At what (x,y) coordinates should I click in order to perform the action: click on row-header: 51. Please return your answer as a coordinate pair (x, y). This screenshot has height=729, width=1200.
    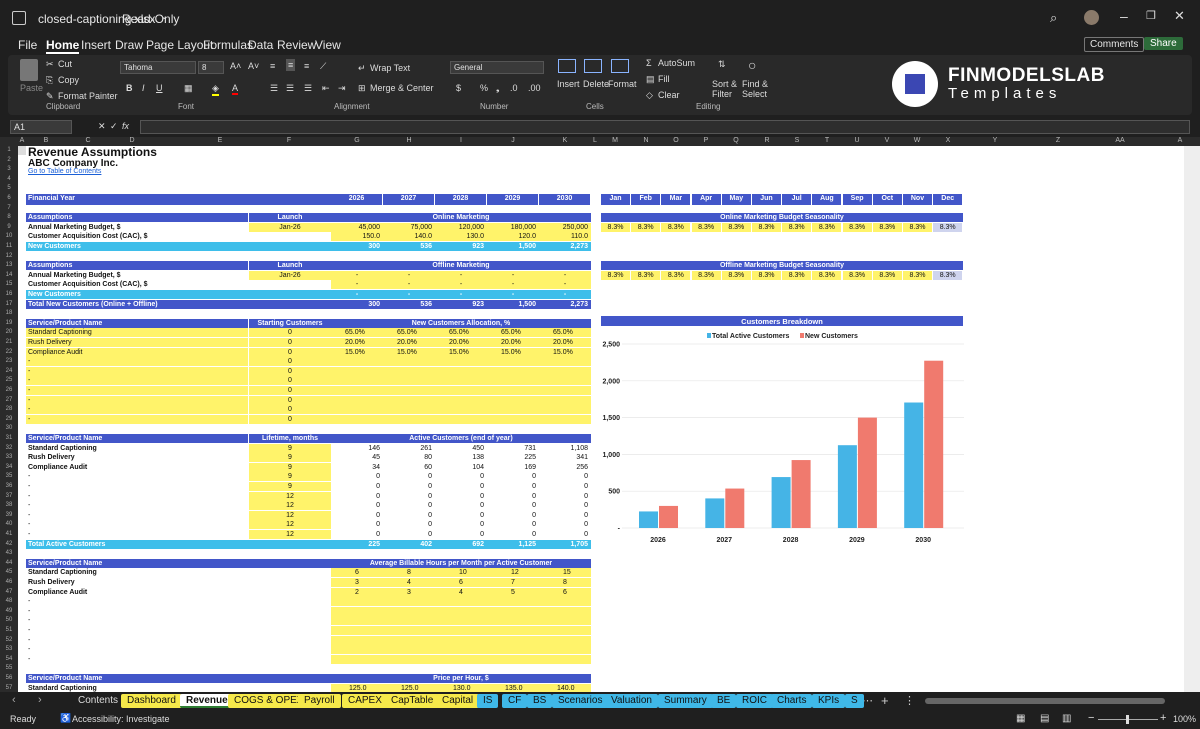
    Looking at the image, I should click on (9, 630).